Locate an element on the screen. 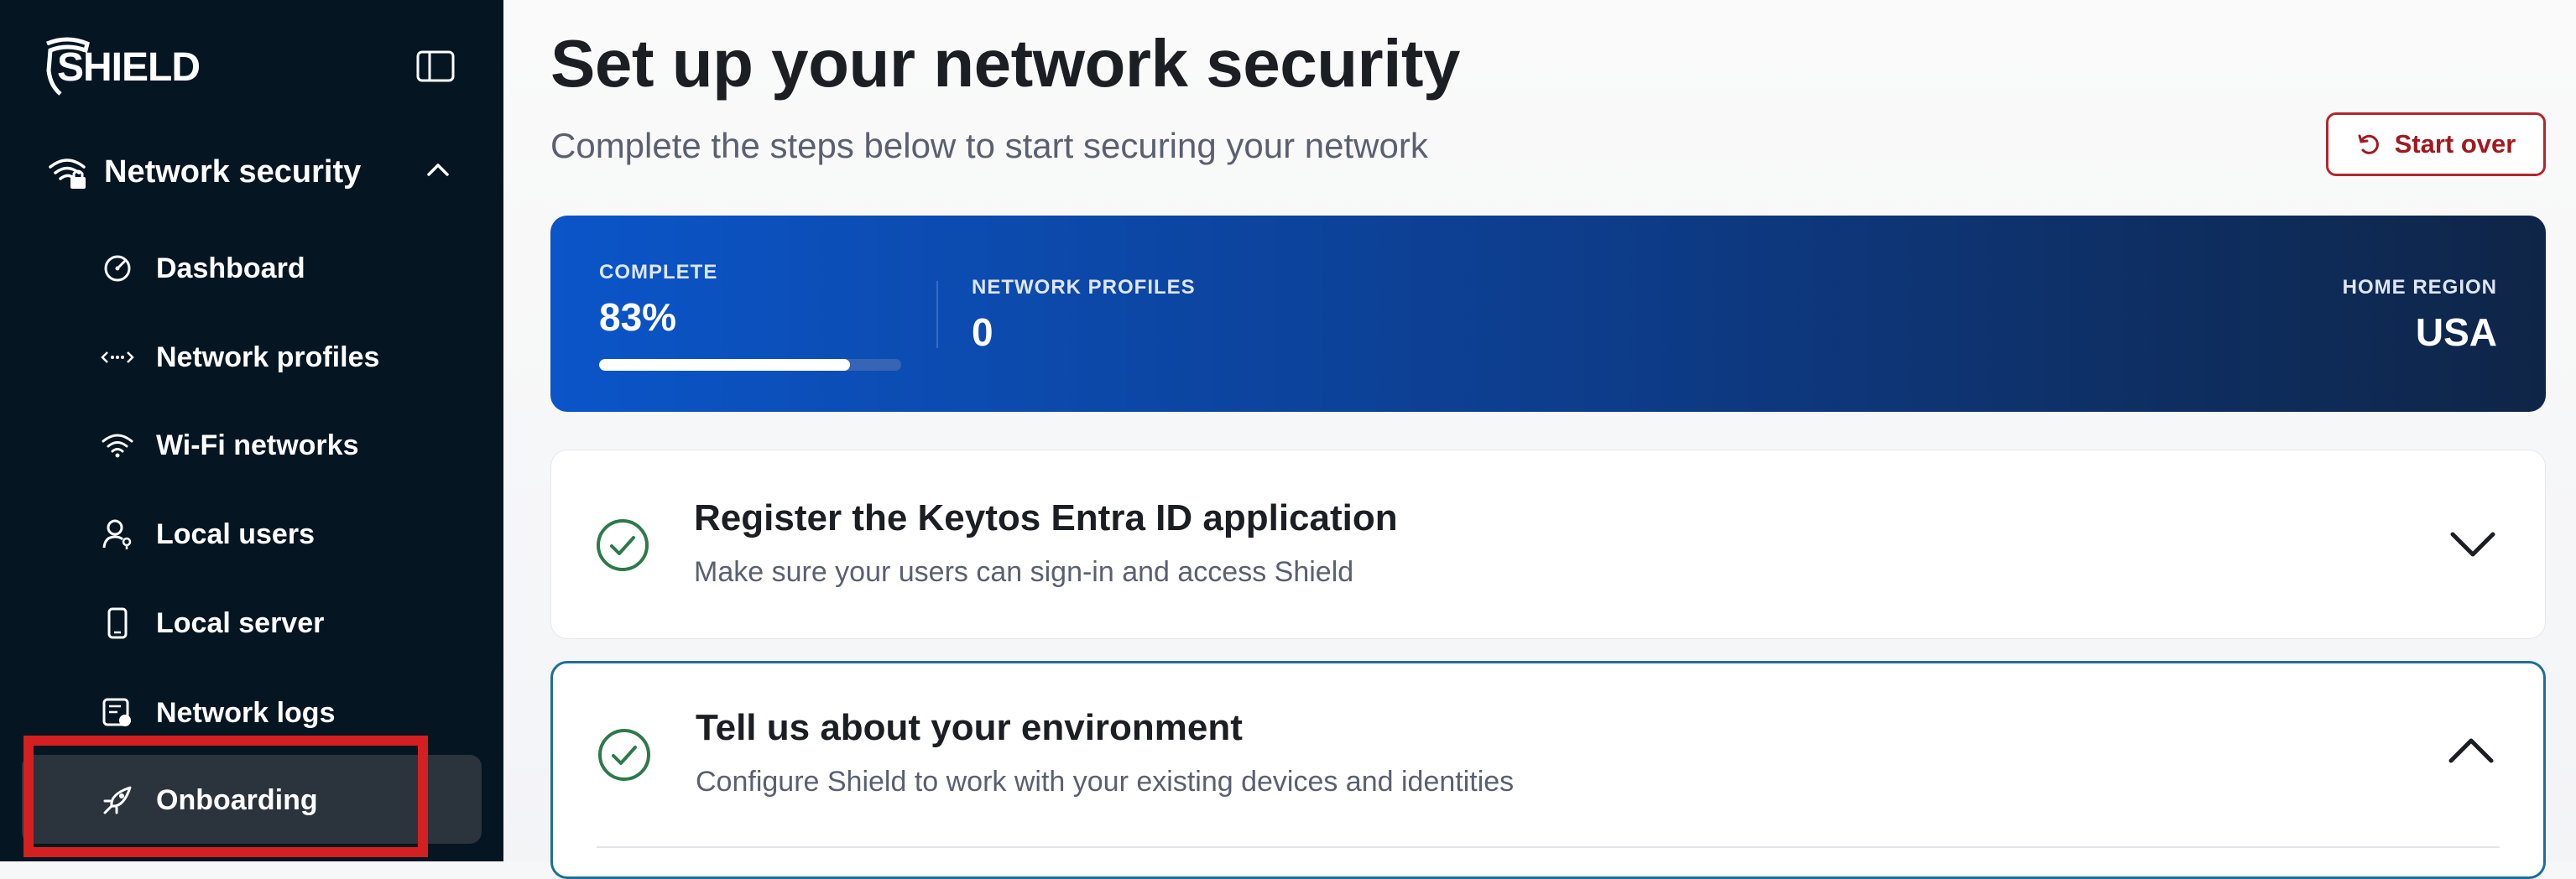 The width and height of the screenshot is (2576, 879). step-title: Register the Keytos Entra ID application is located at coordinates (1046, 517).